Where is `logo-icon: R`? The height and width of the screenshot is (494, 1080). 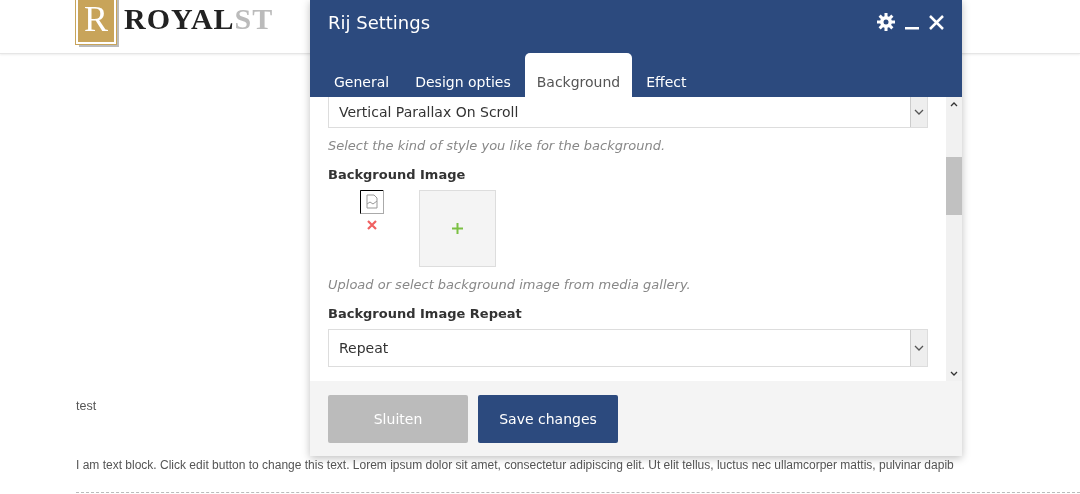
logo-icon: R is located at coordinates (96, 22).